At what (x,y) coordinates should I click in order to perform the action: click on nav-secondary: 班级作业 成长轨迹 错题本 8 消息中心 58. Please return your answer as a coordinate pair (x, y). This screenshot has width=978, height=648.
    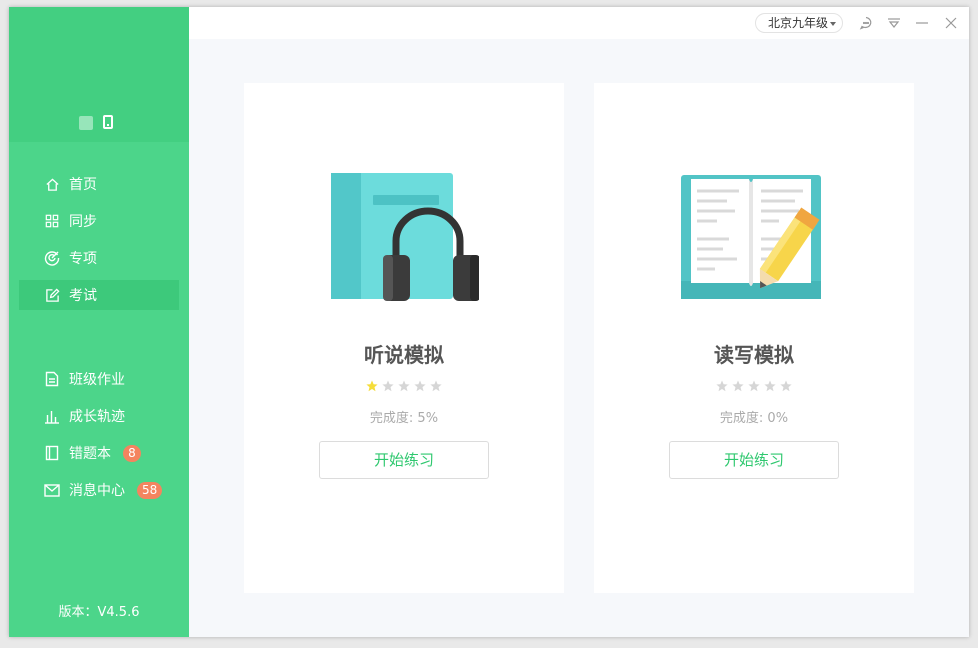
    Looking at the image, I should click on (99, 438).